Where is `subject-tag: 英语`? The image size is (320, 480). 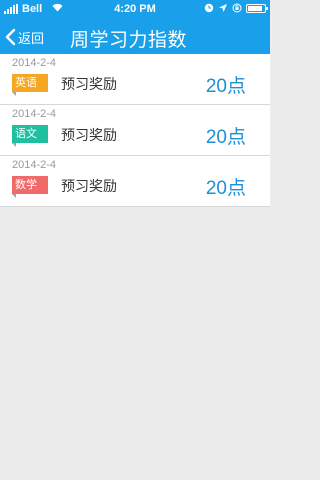 subject-tag: 英语 is located at coordinates (30, 85).